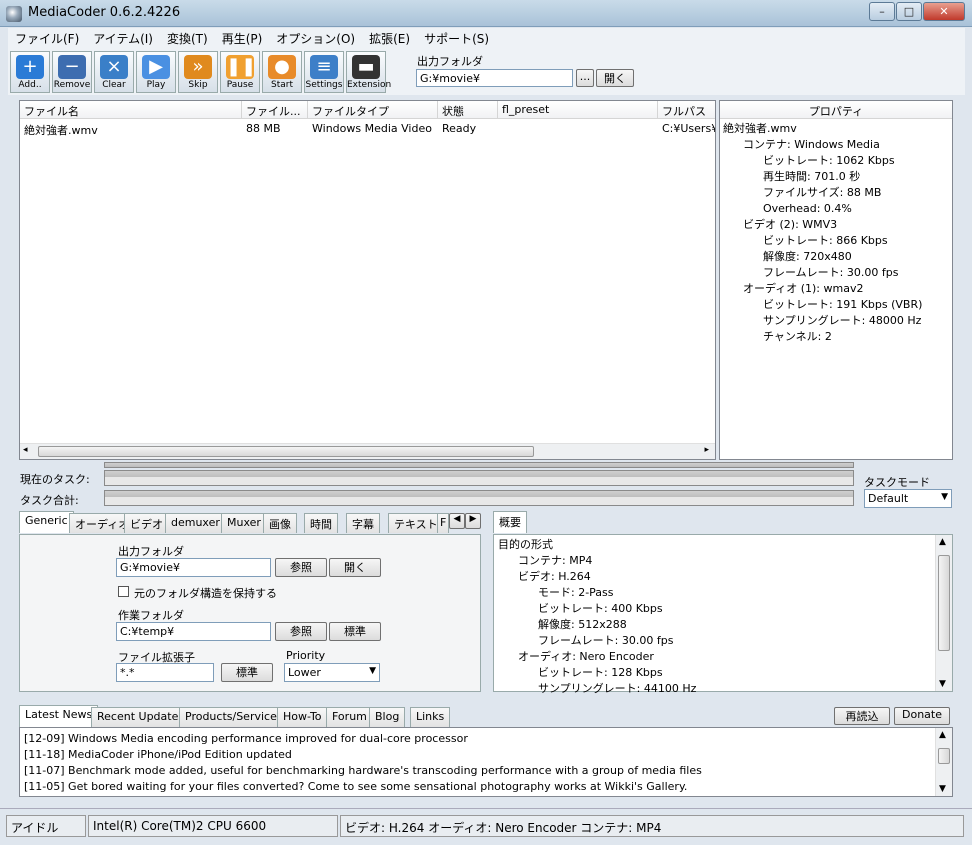 The height and width of the screenshot is (845, 972). What do you see at coordinates (47, 38) in the screenshot?
I see `menu-file: ファイル(F)` at bounding box center [47, 38].